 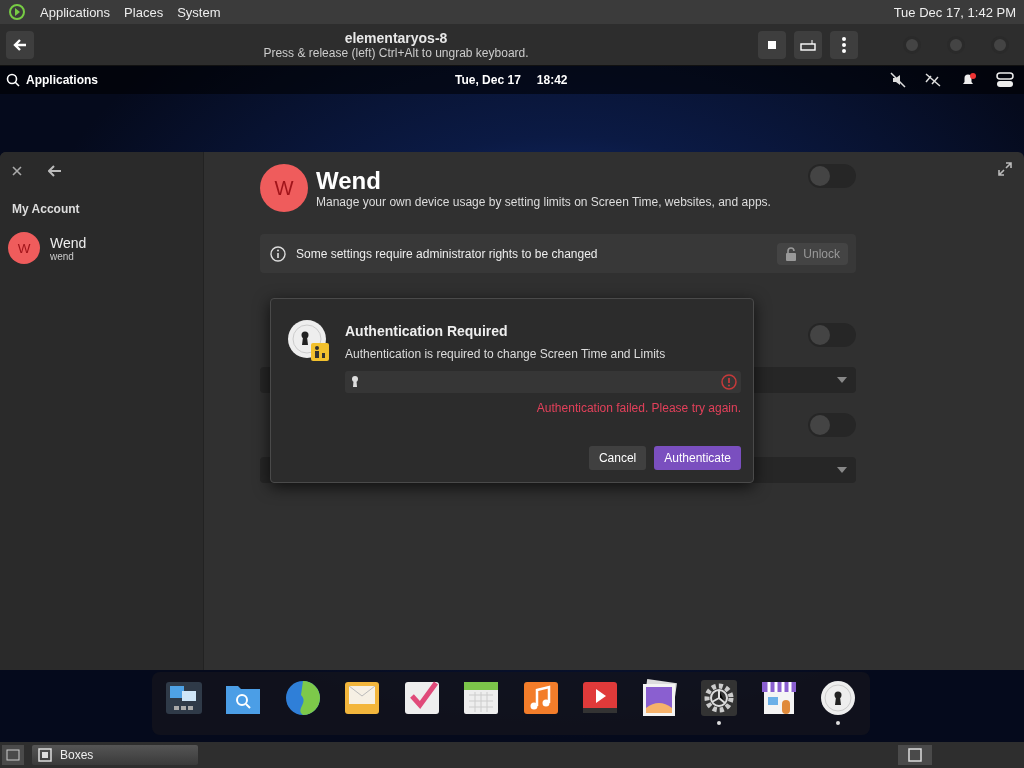 What do you see at coordinates (46, 209) in the screenshot?
I see `section-heading: My Account` at bounding box center [46, 209].